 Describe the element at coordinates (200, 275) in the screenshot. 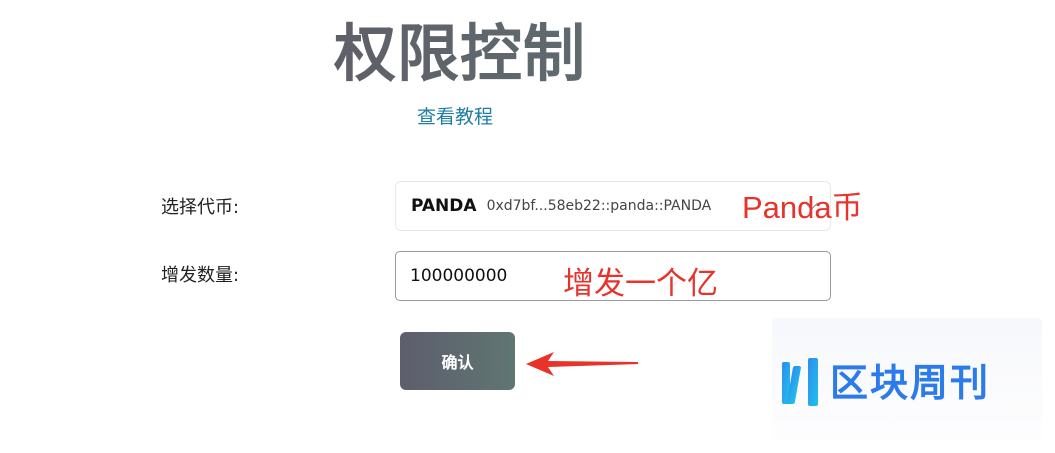

I see `mint-amount-label: 增发数量:` at that location.